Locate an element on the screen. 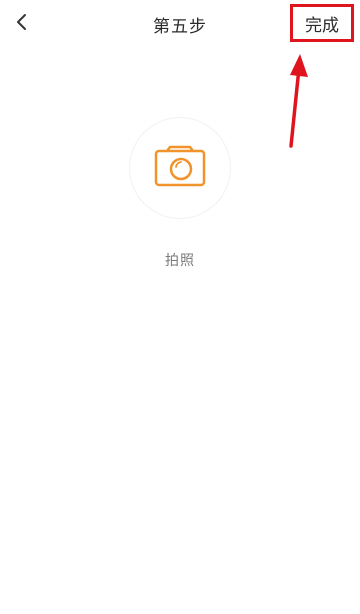  done-button-label: 完成 is located at coordinates (322, 25).